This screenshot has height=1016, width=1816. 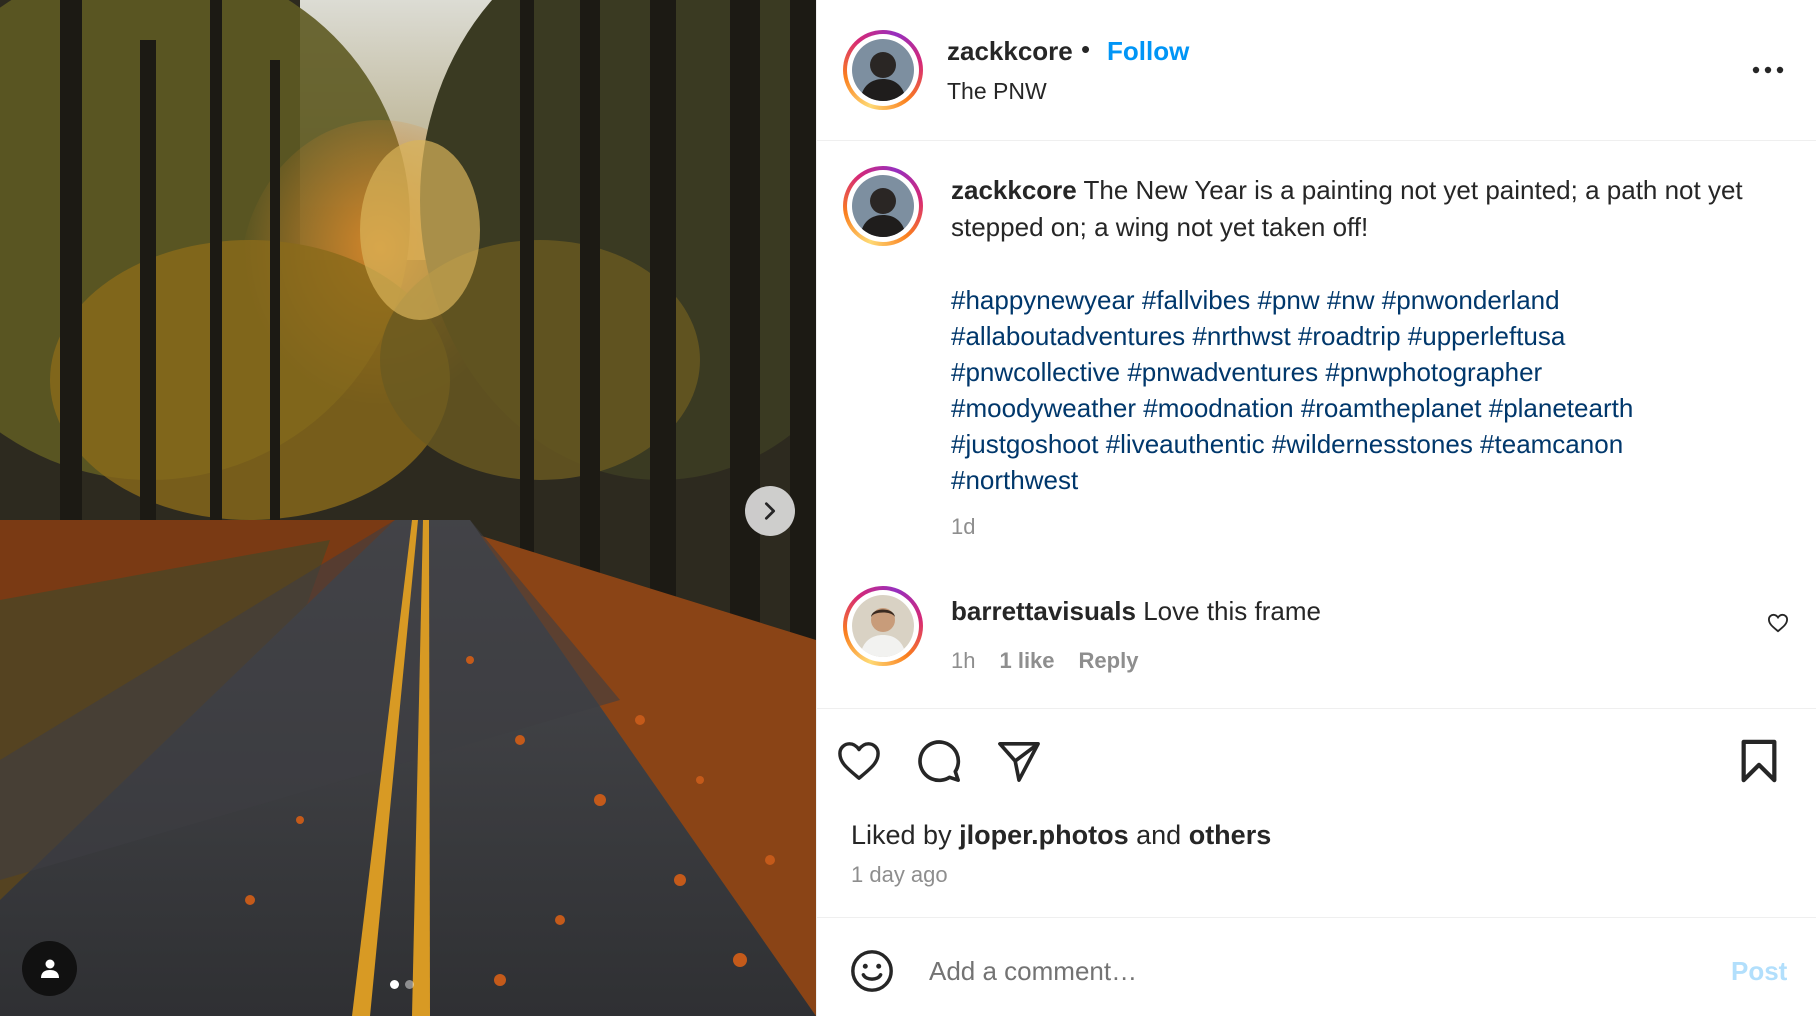 I want to click on commenter-avatar, so click(x=883, y=626).